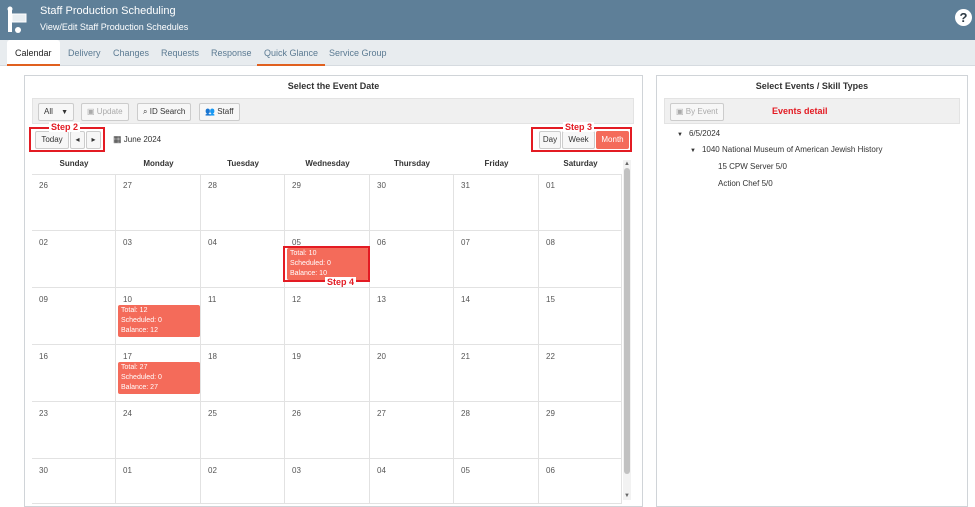  I want to click on staff-button: 👥 Staff, so click(219, 112).